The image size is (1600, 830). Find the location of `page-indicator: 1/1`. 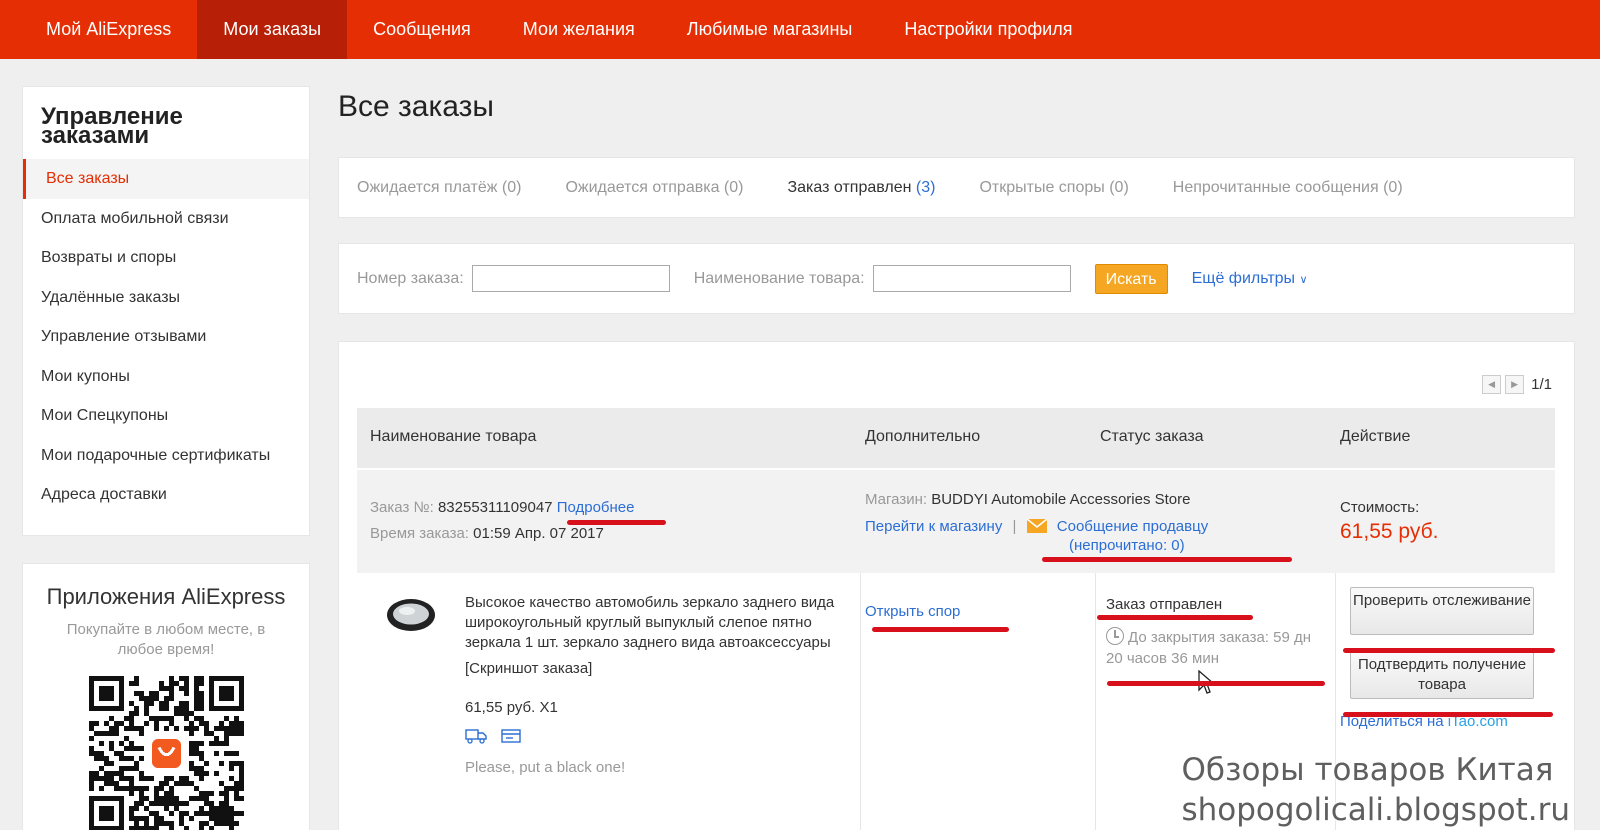

page-indicator: 1/1 is located at coordinates (1541, 384).